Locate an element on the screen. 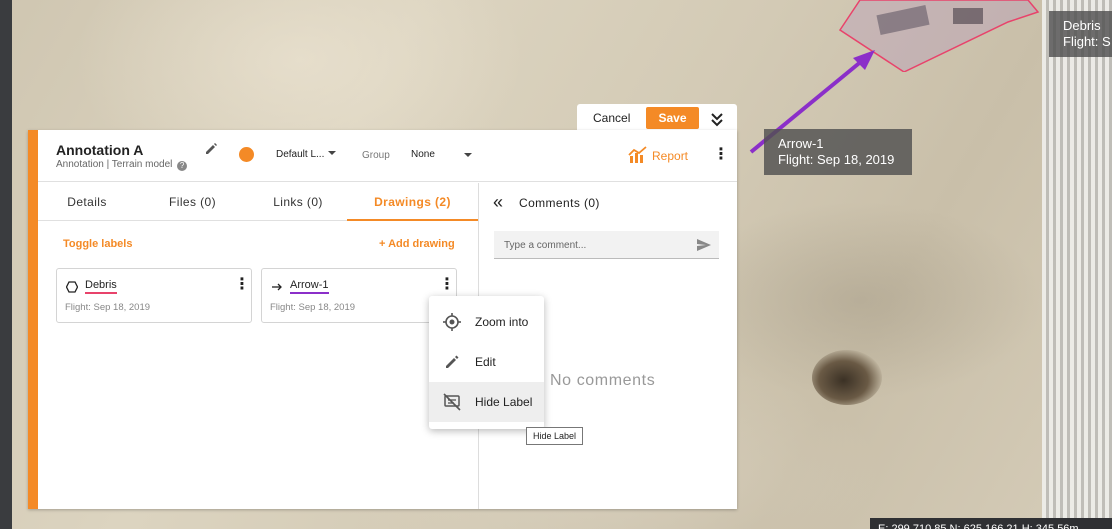  comments-title: Comments (0) is located at coordinates (559, 203).